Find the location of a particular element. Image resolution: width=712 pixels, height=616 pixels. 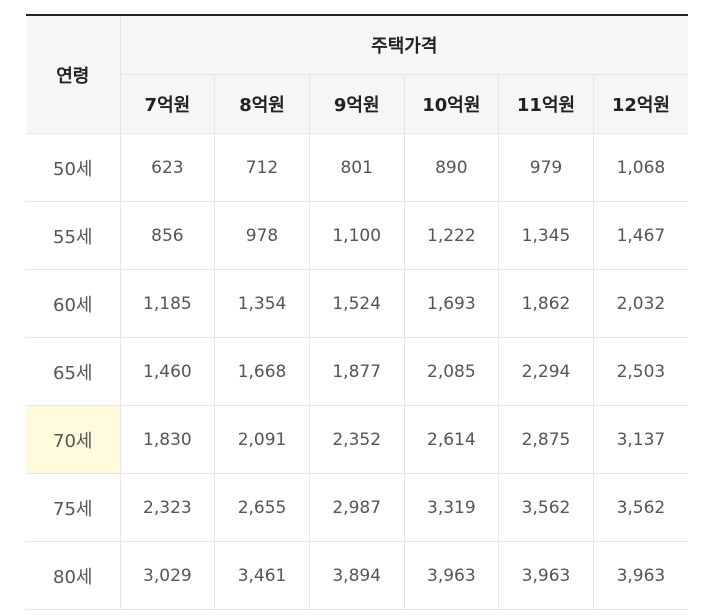

table-row: 65세 1,460 1,668 1,877 2,085 2,294 2,503 is located at coordinates (357, 371).